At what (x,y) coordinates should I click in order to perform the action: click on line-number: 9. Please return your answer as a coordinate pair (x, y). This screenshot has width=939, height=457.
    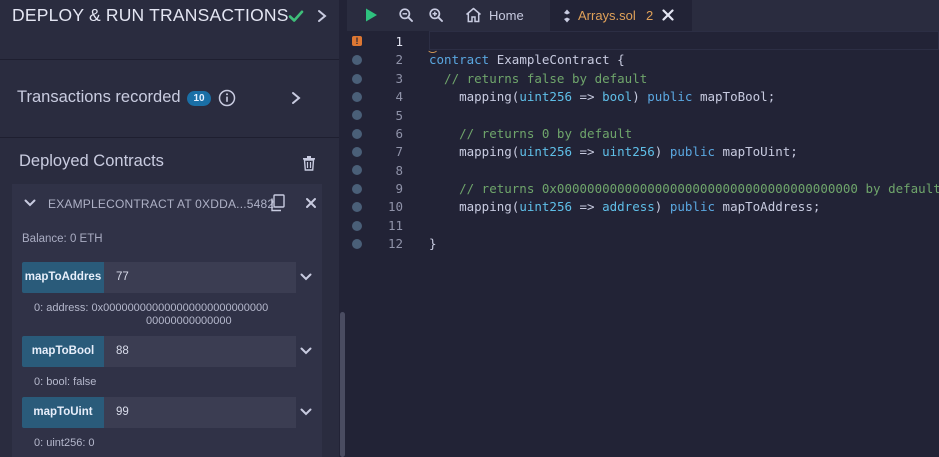
    Looking at the image, I should click on (399, 188).